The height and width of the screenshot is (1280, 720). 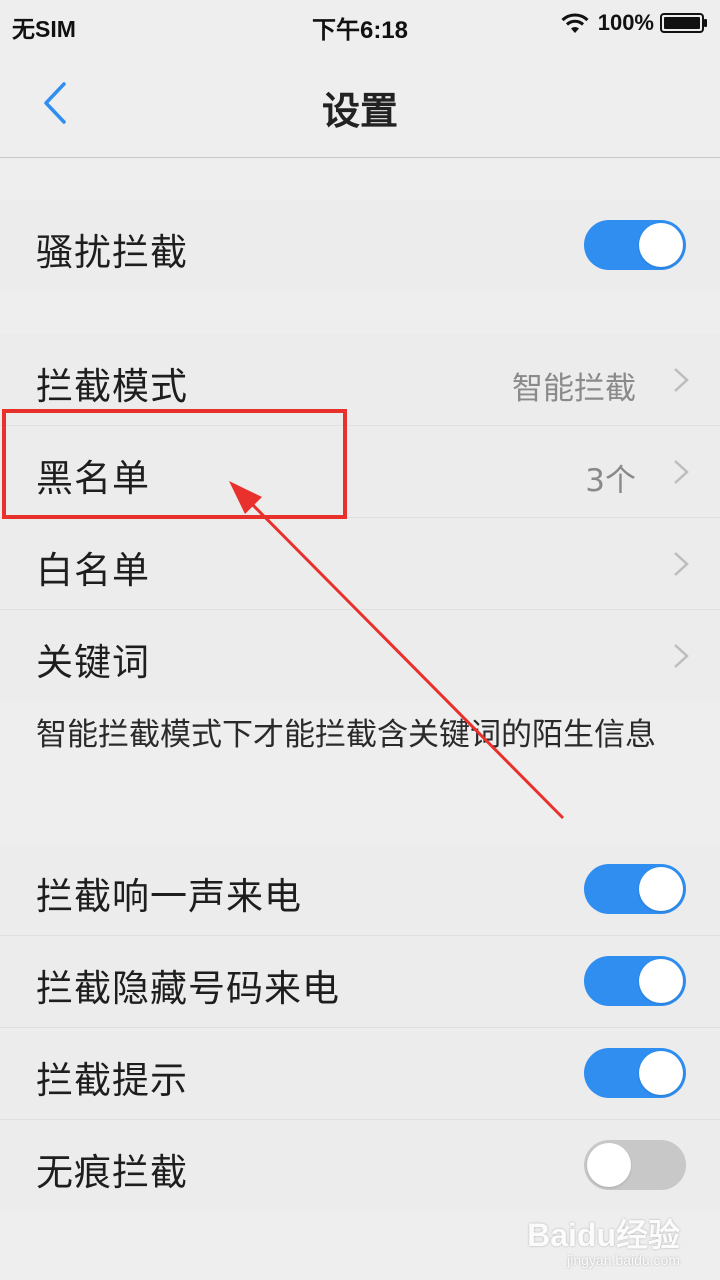 I want to click on wifi-icon, so click(x=575, y=23).